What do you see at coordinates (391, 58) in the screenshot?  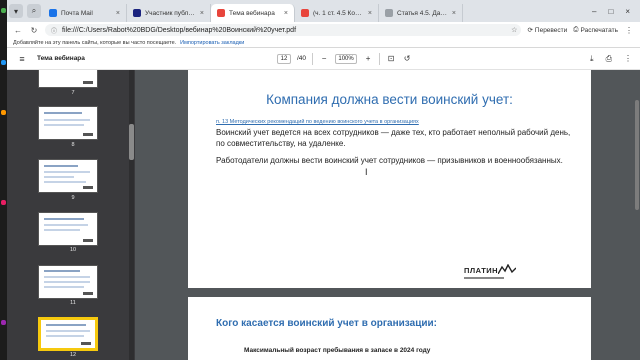 I see `fit-page-icon: ⊡` at bounding box center [391, 58].